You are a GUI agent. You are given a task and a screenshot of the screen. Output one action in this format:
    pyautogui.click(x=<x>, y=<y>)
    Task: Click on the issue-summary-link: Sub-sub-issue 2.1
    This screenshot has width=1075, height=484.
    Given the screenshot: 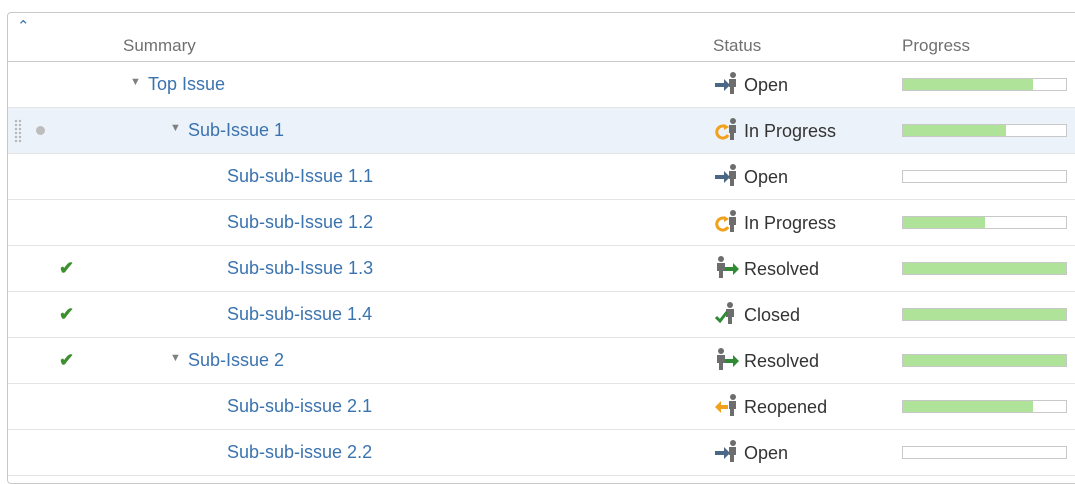 What is the action you would take?
    pyautogui.click(x=299, y=406)
    